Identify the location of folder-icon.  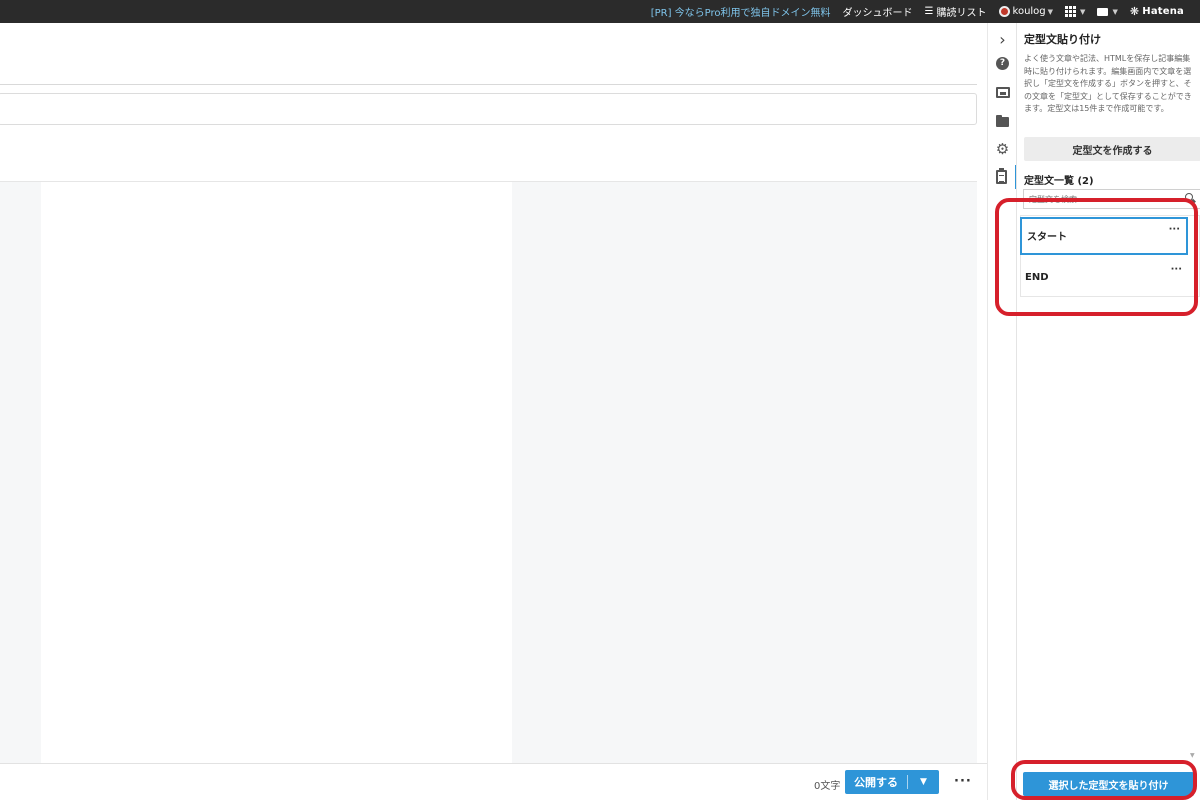
(1002, 121).